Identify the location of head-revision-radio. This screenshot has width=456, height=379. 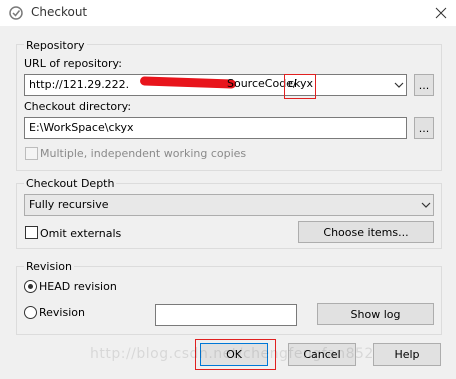
(30, 286).